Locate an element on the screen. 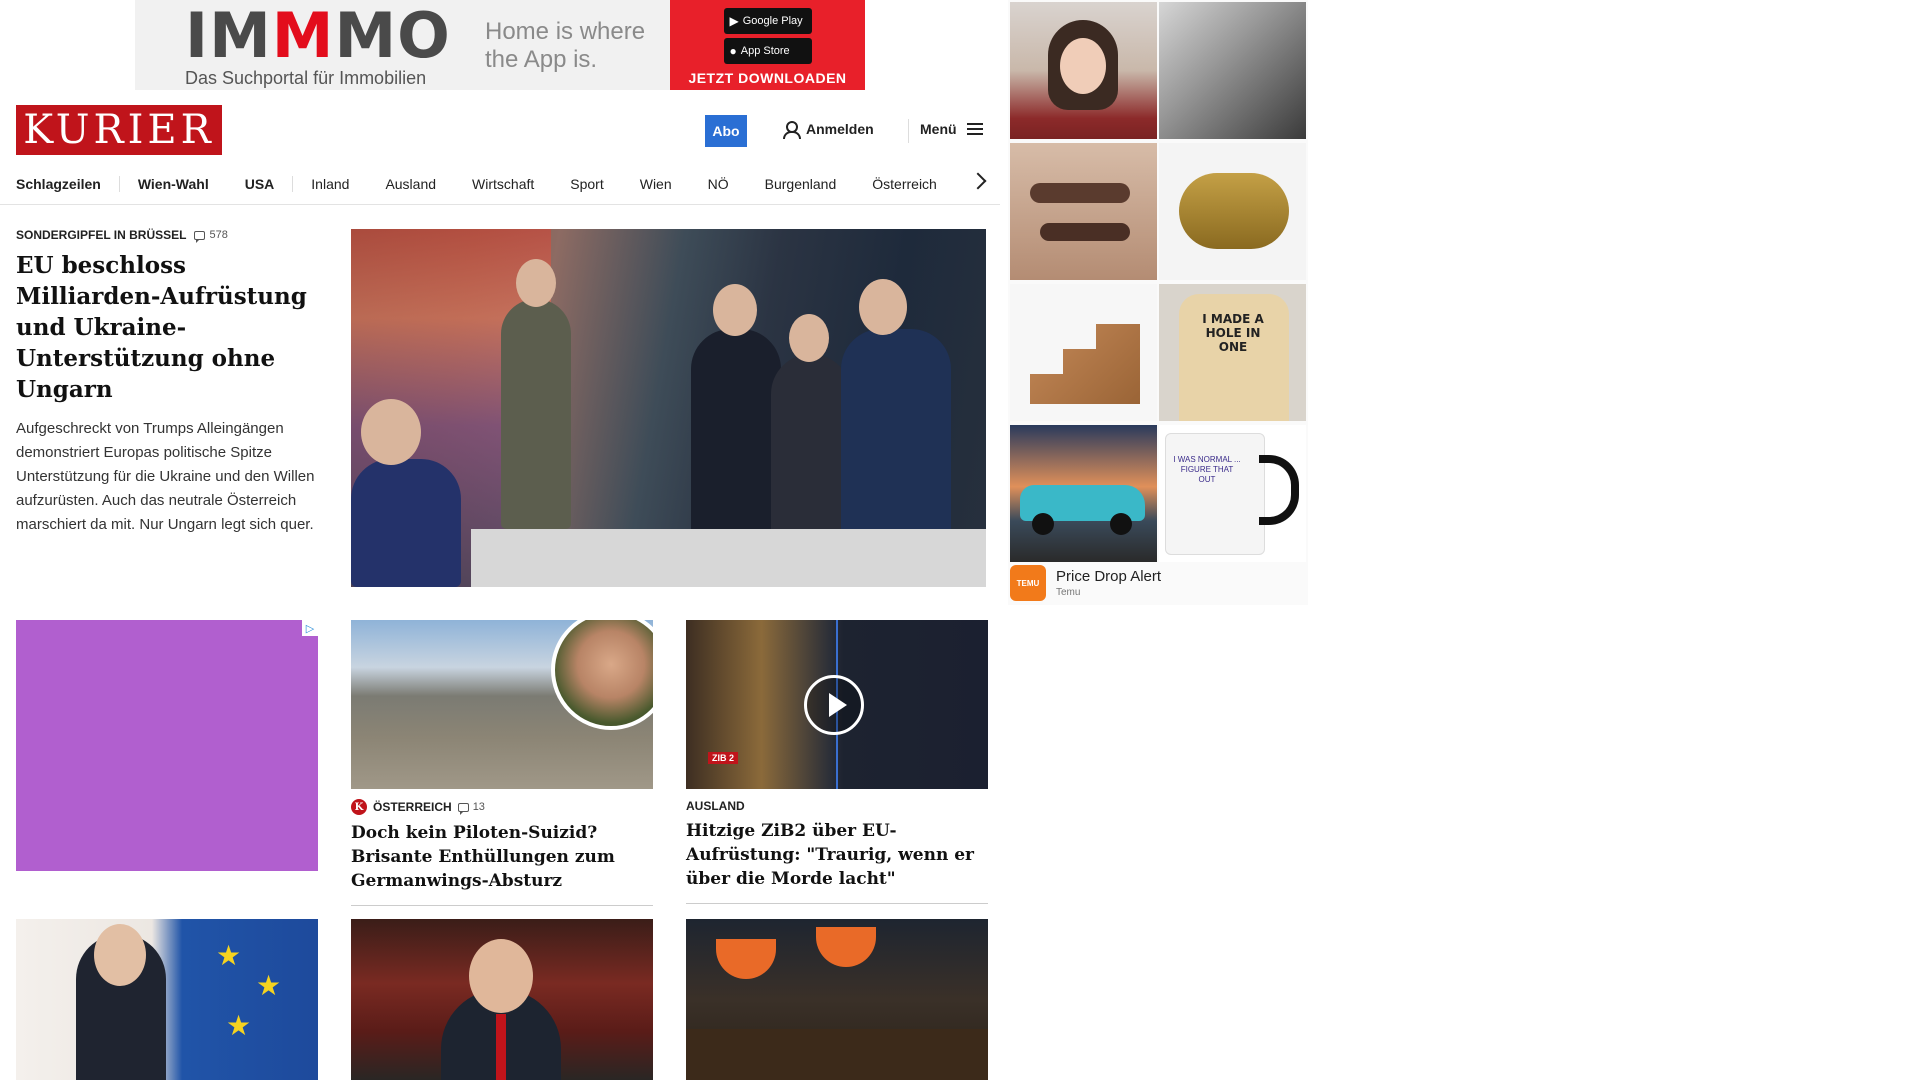 The height and width of the screenshot is (1080, 1920). ad-claim: Home is where the App is. is located at coordinates (565, 45).